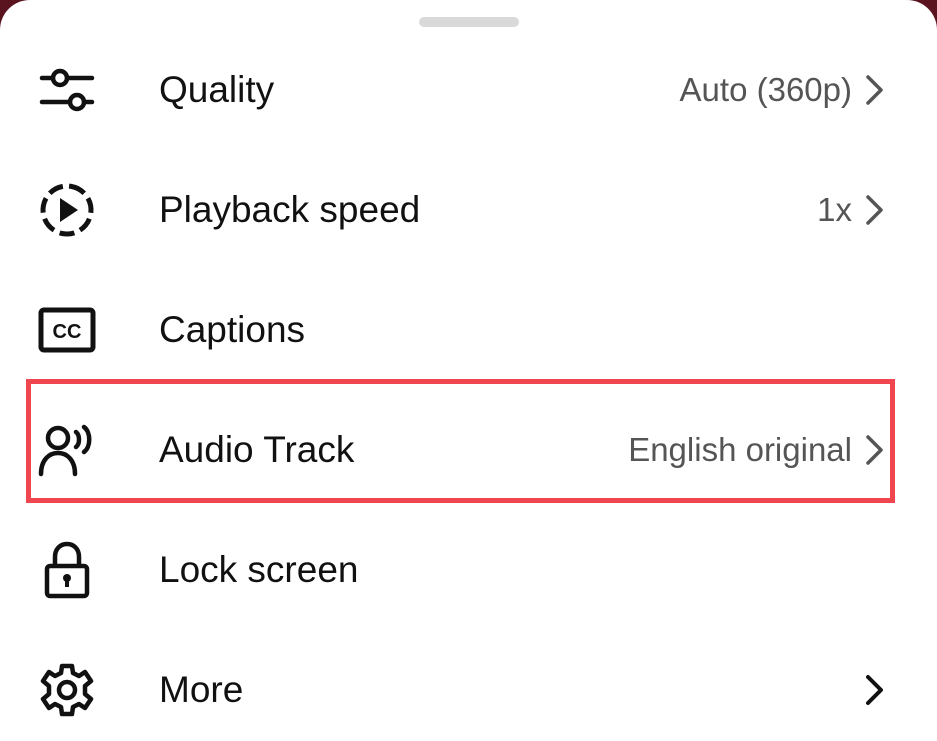 This screenshot has height=741, width=937. Describe the element at coordinates (765, 89) in the screenshot. I see `menu-item-value: Auto (360p)` at that location.